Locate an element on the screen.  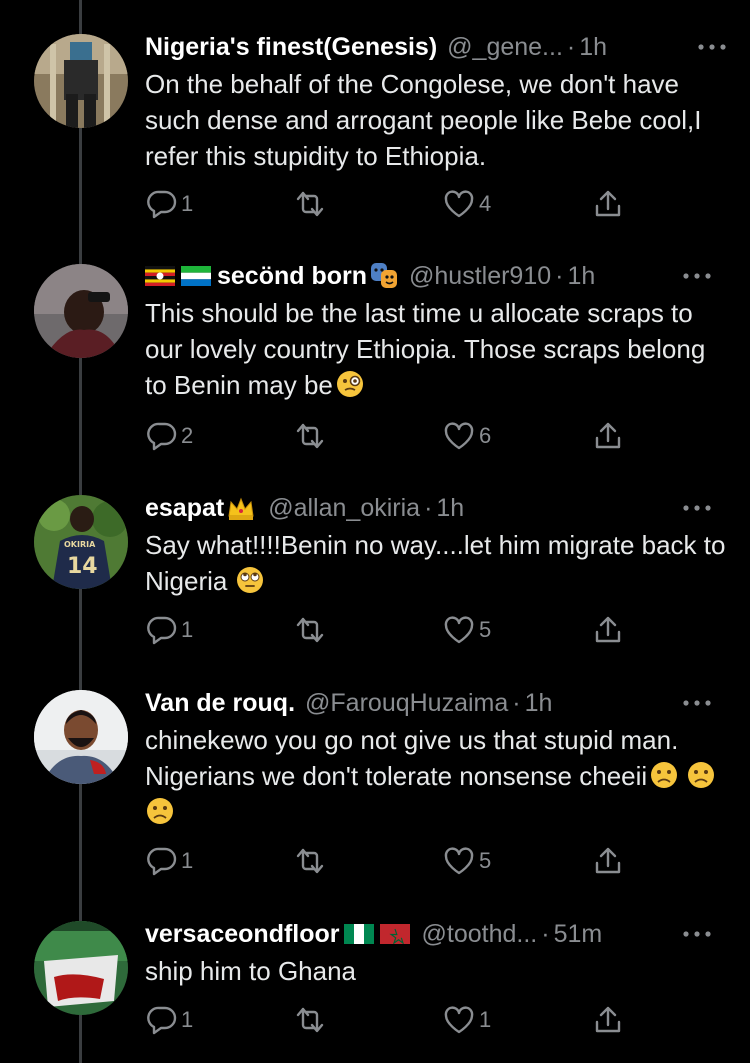
svg-text: OKIRIA is located at coordinates (80, 544).